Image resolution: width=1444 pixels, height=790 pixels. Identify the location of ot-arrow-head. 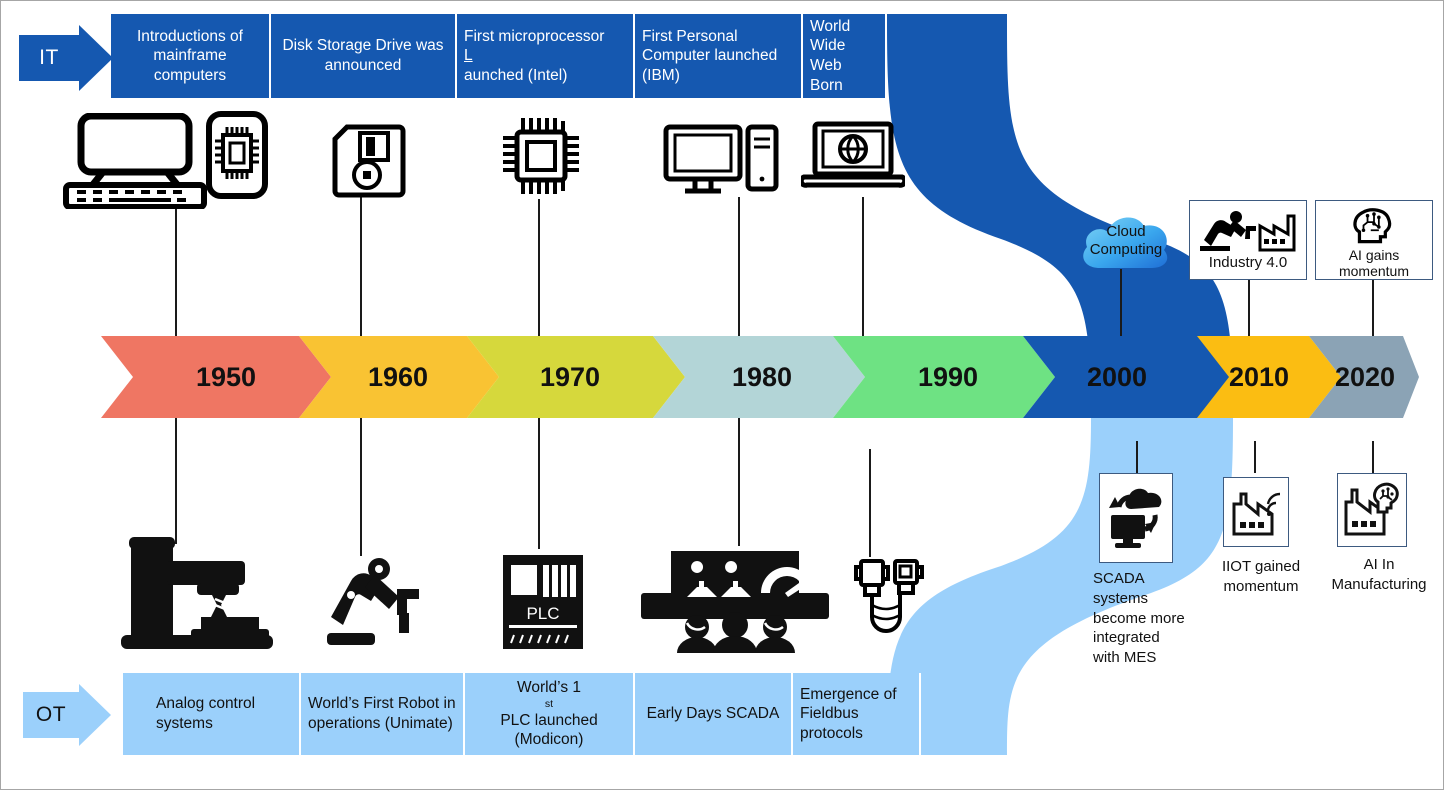
(95, 715).